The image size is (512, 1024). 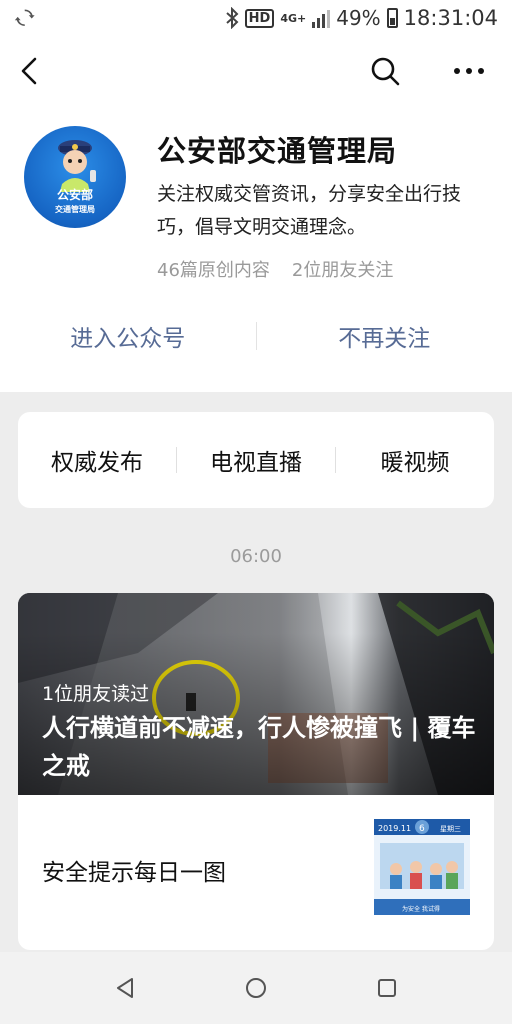 I want to click on status-bar: HD 4G+ 49% 18:31:04, so click(x=256, y=18).